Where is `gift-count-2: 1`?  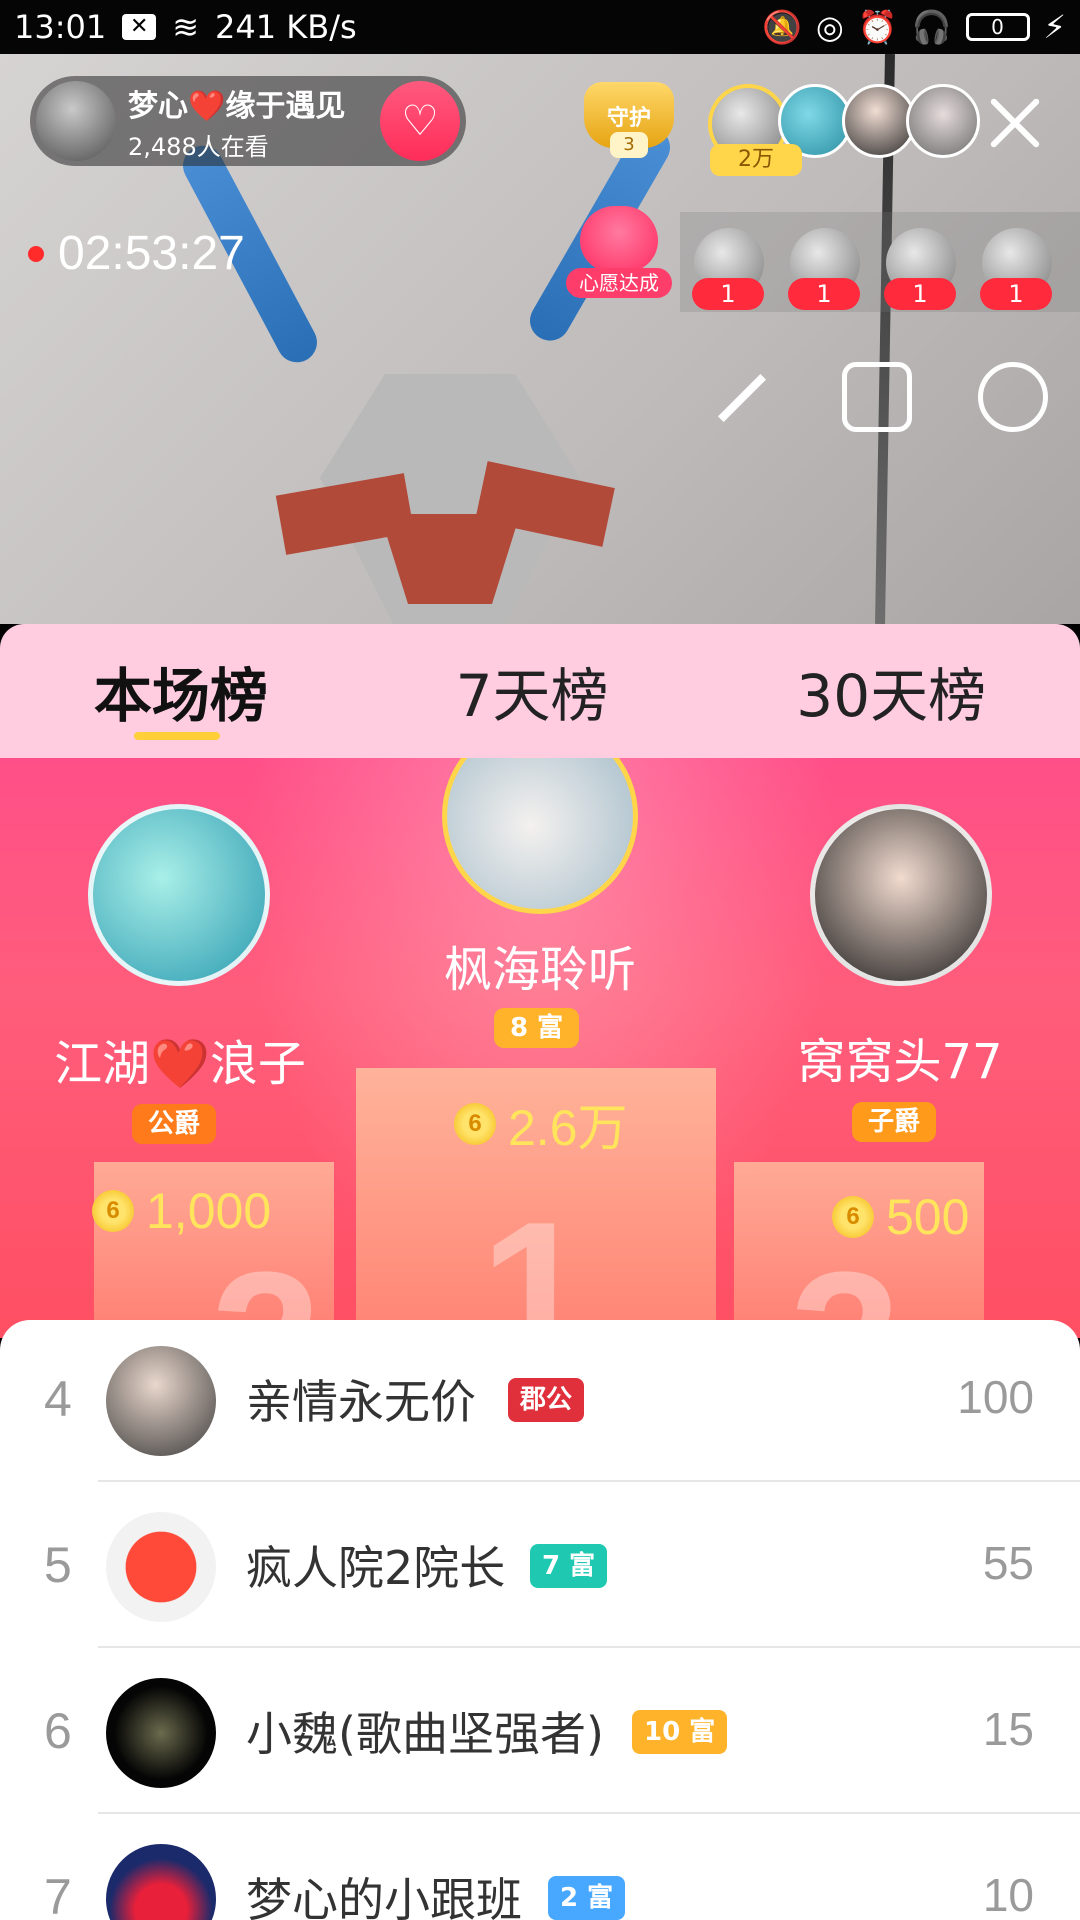
gift-count-2: 1 is located at coordinates (824, 294).